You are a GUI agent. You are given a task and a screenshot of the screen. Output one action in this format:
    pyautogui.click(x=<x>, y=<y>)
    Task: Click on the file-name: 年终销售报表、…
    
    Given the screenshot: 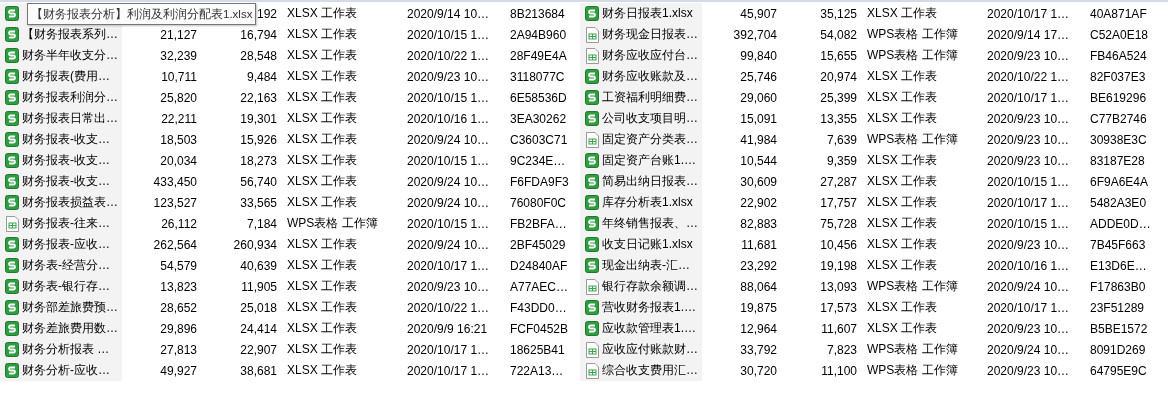 What is the action you would take?
    pyautogui.click(x=650, y=223)
    